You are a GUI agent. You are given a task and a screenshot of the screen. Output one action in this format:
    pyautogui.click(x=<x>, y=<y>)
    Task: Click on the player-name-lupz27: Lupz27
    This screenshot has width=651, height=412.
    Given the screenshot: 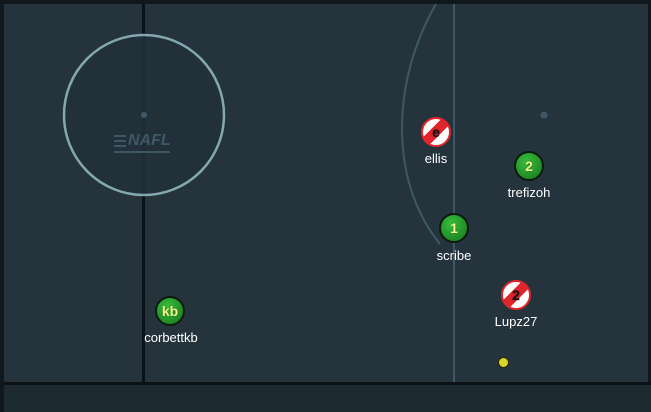 What is the action you would take?
    pyautogui.click(x=516, y=321)
    